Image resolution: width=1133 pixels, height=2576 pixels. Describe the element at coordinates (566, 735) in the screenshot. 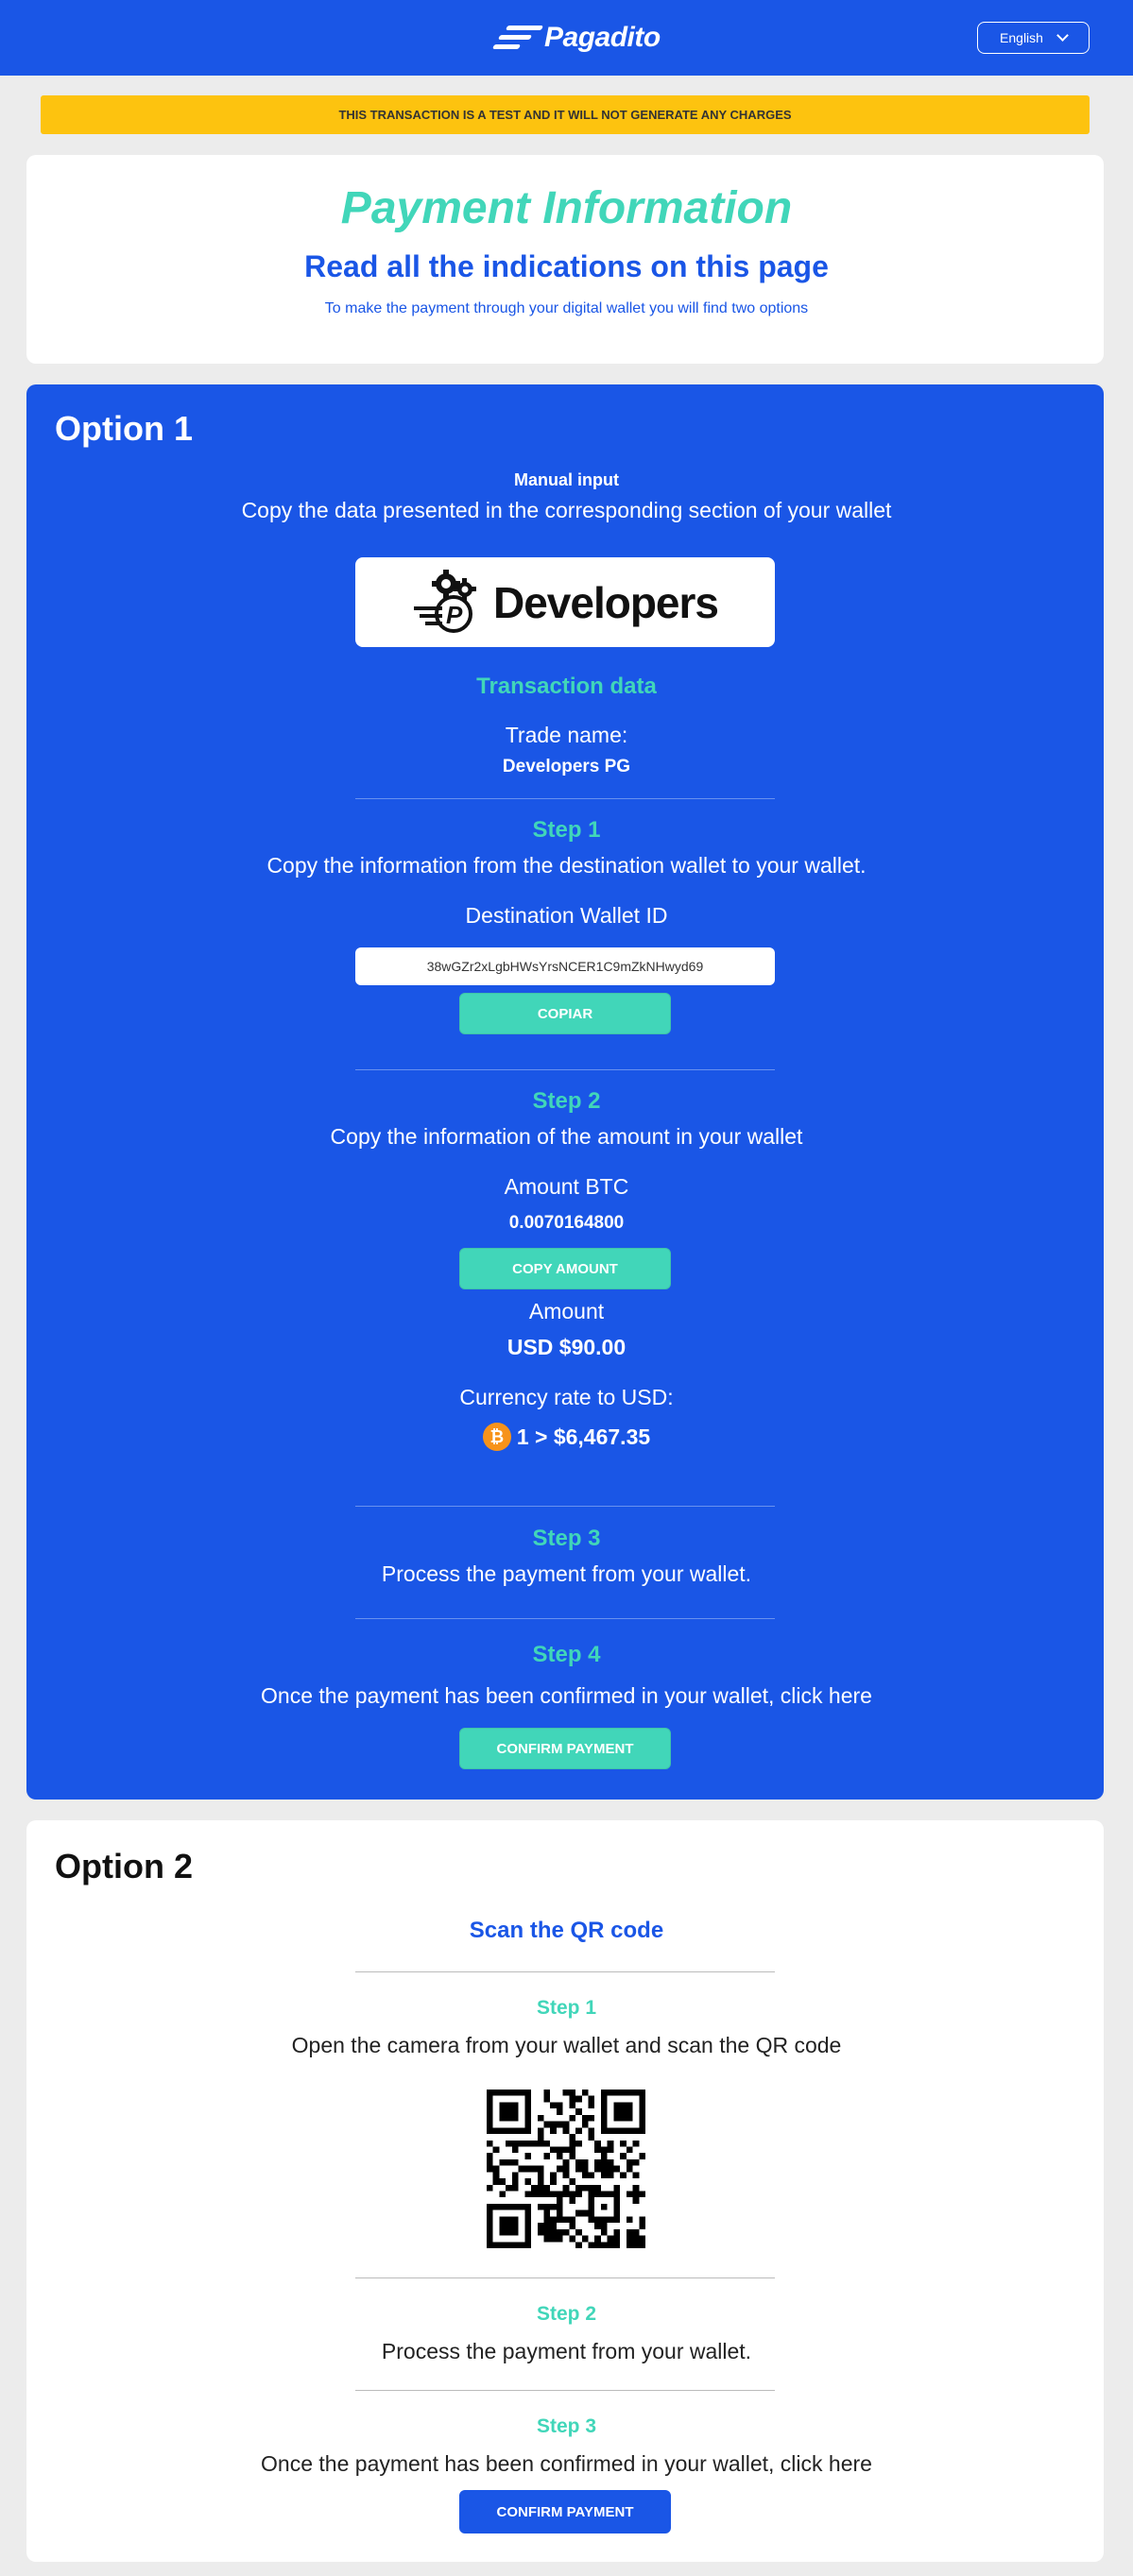

I see `trade-name-label: Trade name:` at that location.